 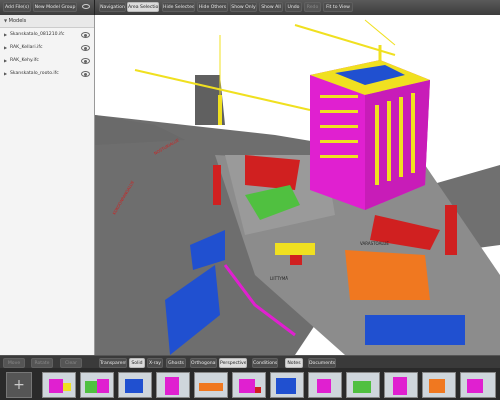 I want to click on viewpoint-thumbnails: +, so click(x=250, y=384).